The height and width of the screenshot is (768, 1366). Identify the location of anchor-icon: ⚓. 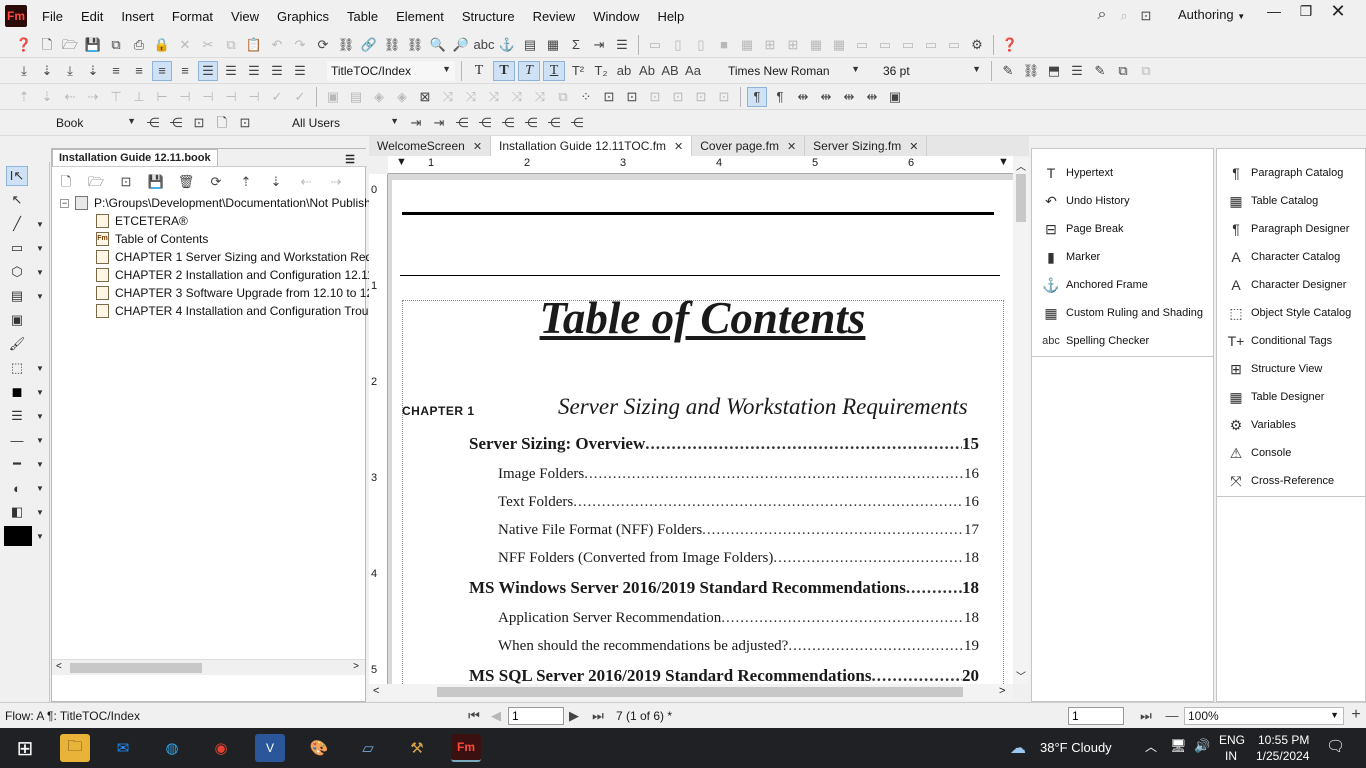
(507, 45).